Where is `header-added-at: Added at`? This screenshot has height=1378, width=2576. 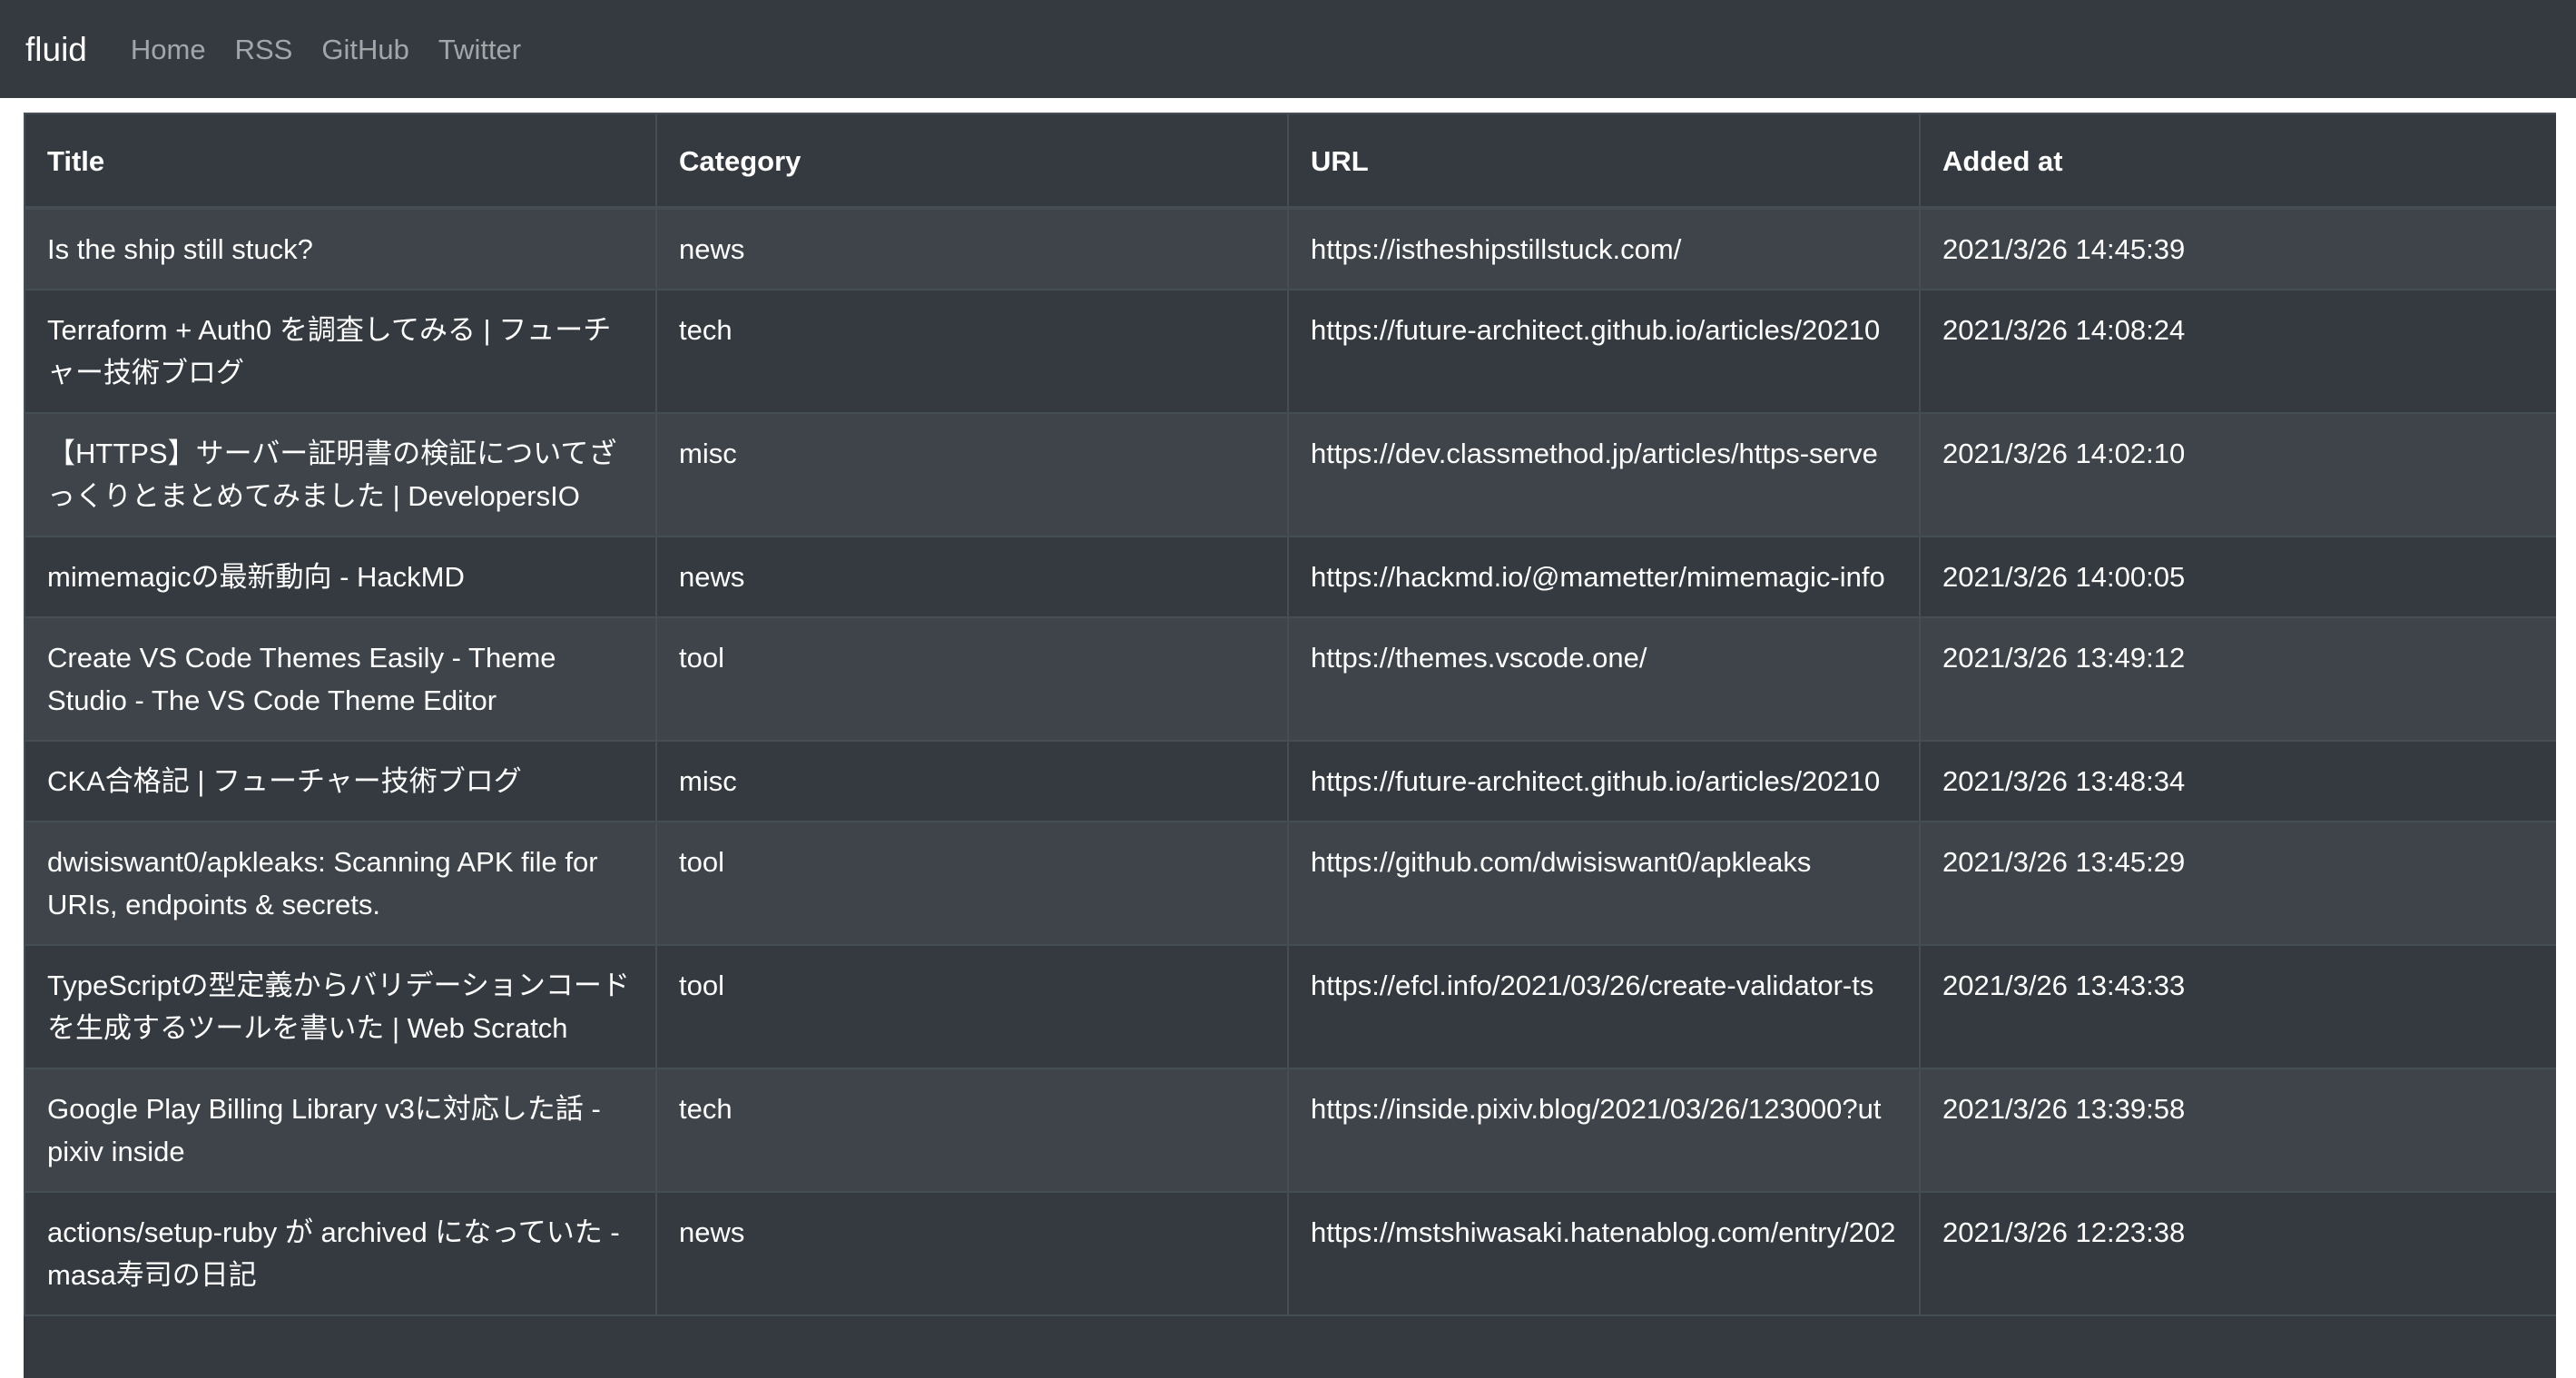 header-added-at: Added at is located at coordinates (2237, 161).